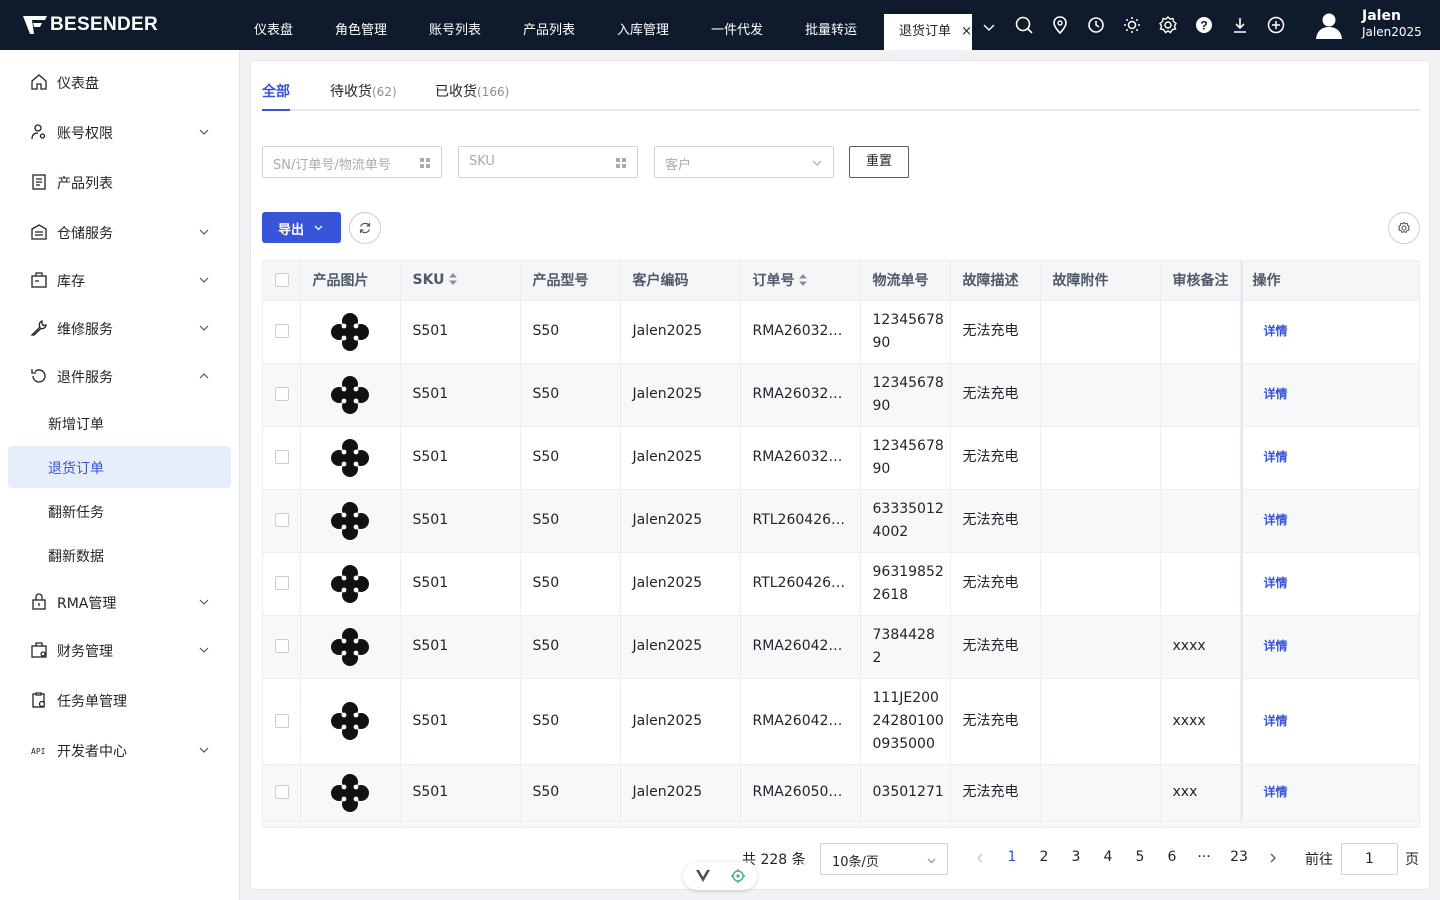  What do you see at coordinates (301, 227) in the screenshot?
I see `export-button: 导出` at bounding box center [301, 227].